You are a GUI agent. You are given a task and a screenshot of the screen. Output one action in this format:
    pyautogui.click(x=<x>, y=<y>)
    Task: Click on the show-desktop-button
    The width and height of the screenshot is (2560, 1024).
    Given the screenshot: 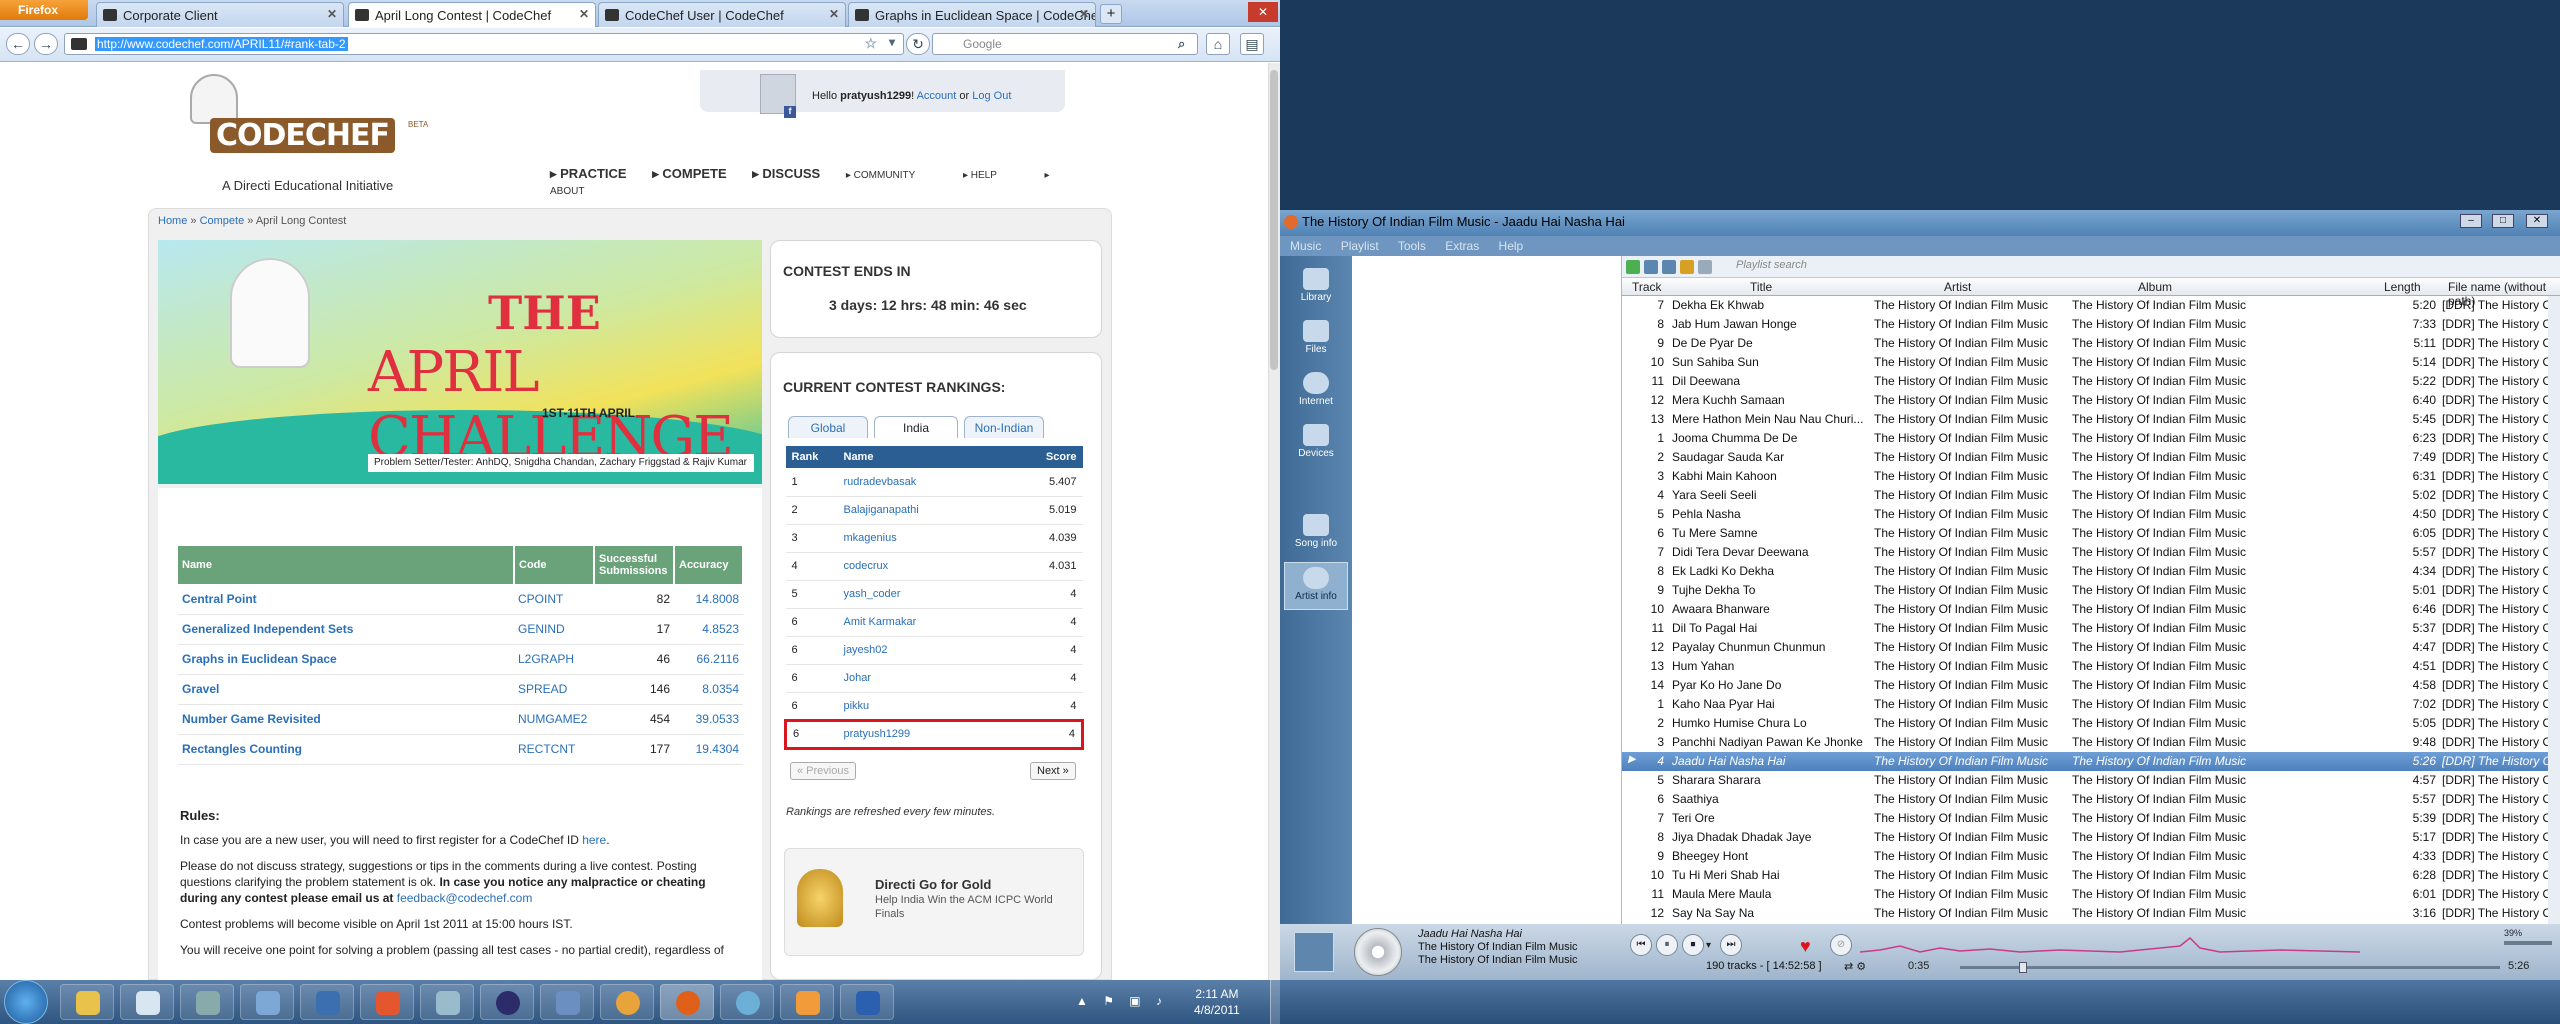 What is the action you would take?
    pyautogui.click(x=1275, y=1002)
    